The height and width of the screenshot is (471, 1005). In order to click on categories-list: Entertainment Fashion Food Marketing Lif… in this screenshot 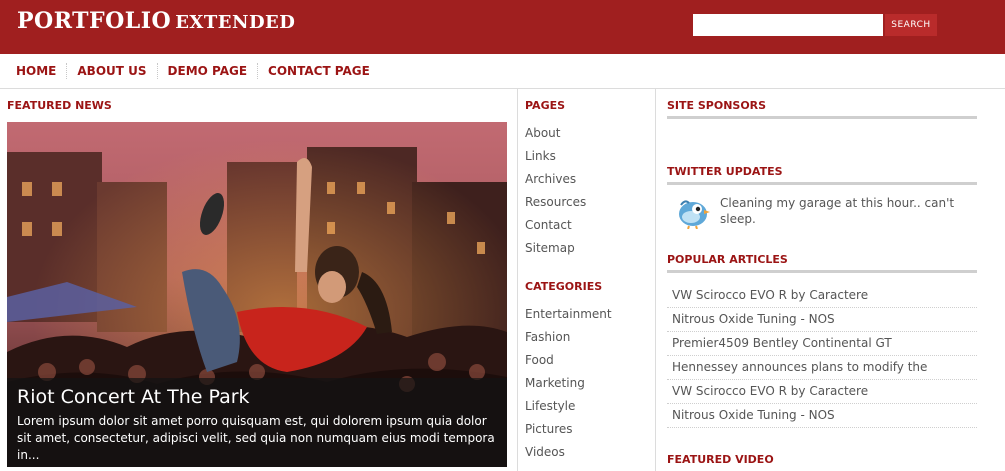, I will do `click(568, 383)`.